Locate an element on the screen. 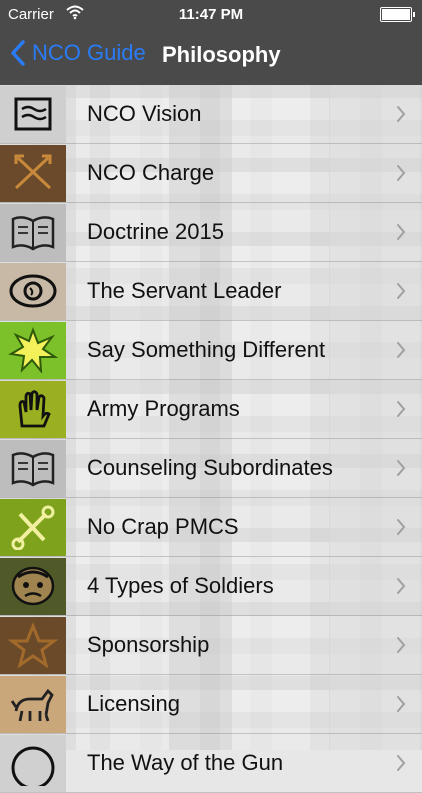 The image size is (422, 793). status-bar: Carrier 11:47 PM is located at coordinates (211, 15).